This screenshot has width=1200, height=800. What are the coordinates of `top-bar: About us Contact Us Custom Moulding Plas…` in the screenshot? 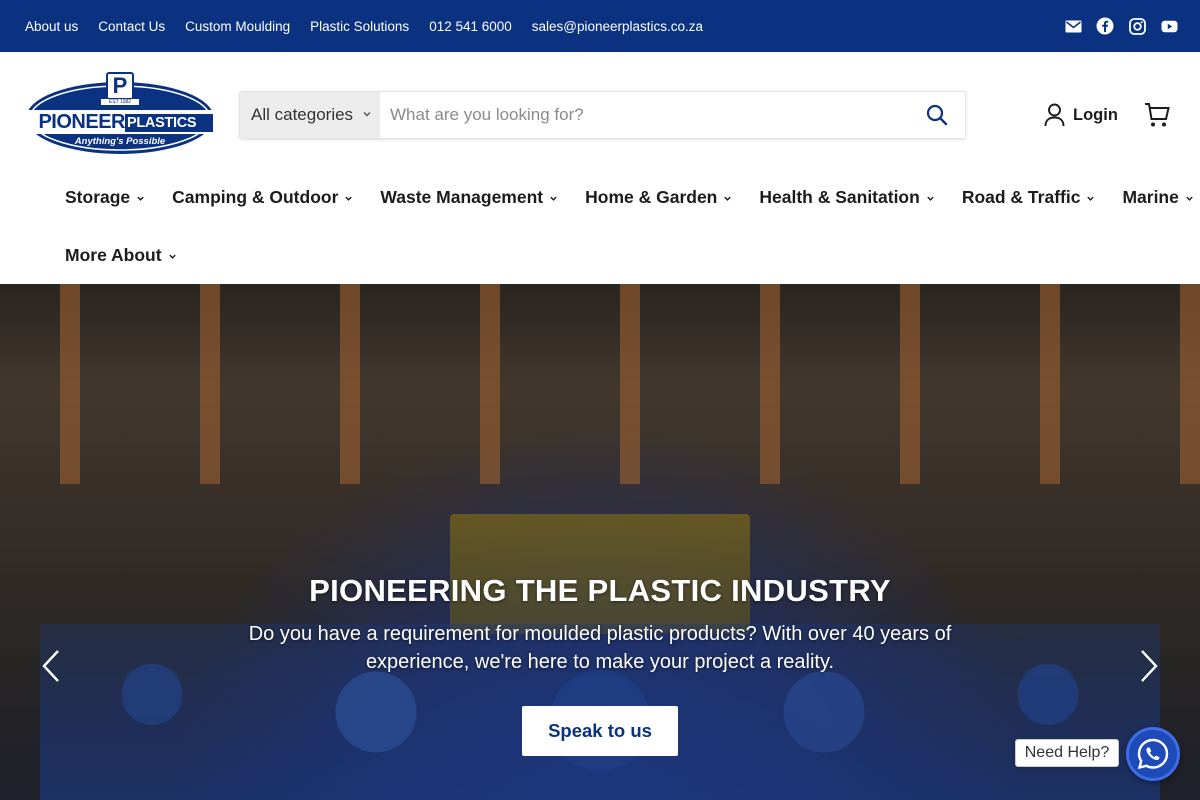 It's located at (600, 26).